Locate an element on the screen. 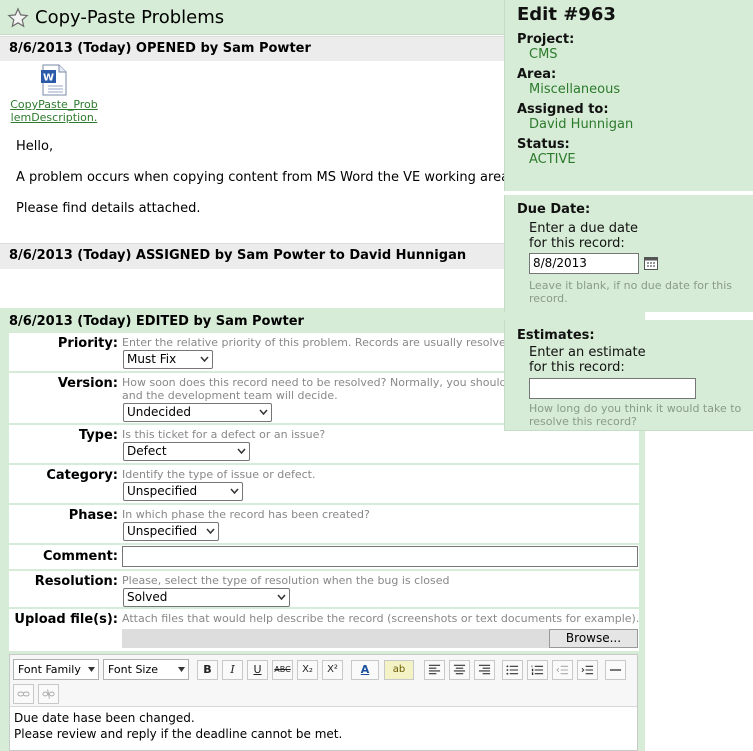 The height and width of the screenshot is (751, 753). category-value: Unspecified is located at coordinates (162, 491).